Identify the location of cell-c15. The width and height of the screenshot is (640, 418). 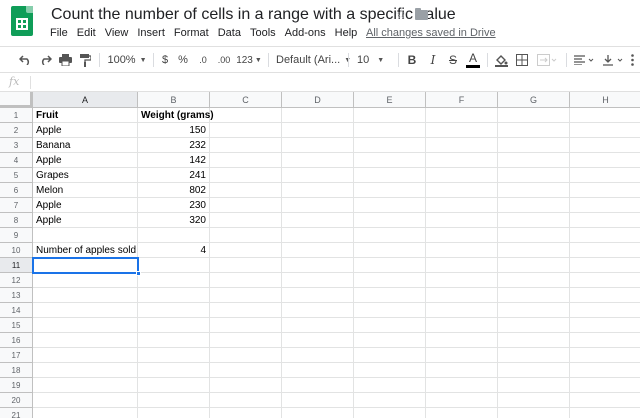
(246, 325).